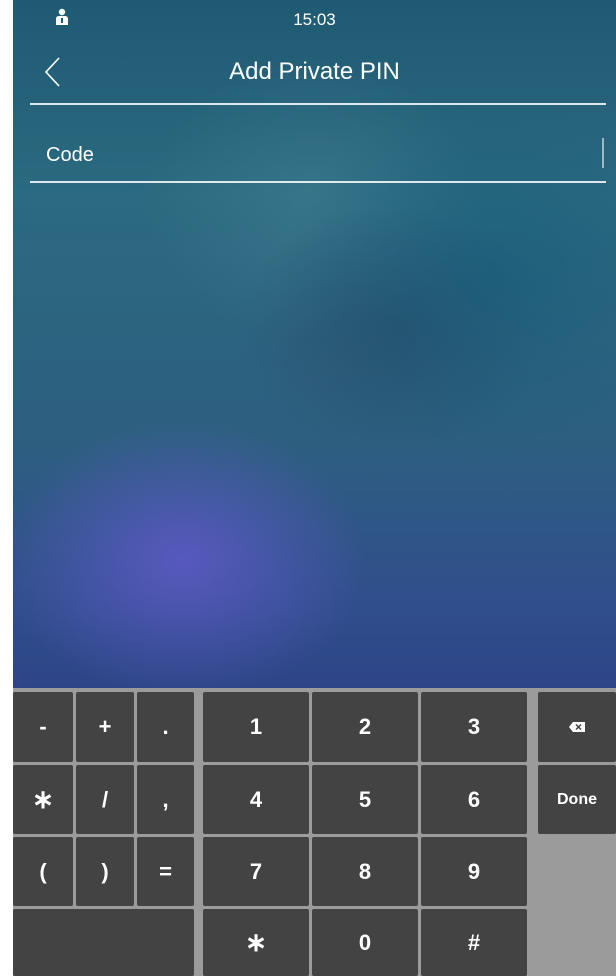 This screenshot has height=976, width=616. Describe the element at coordinates (365, 727) in the screenshot. I see `key-2: 2` at that location.